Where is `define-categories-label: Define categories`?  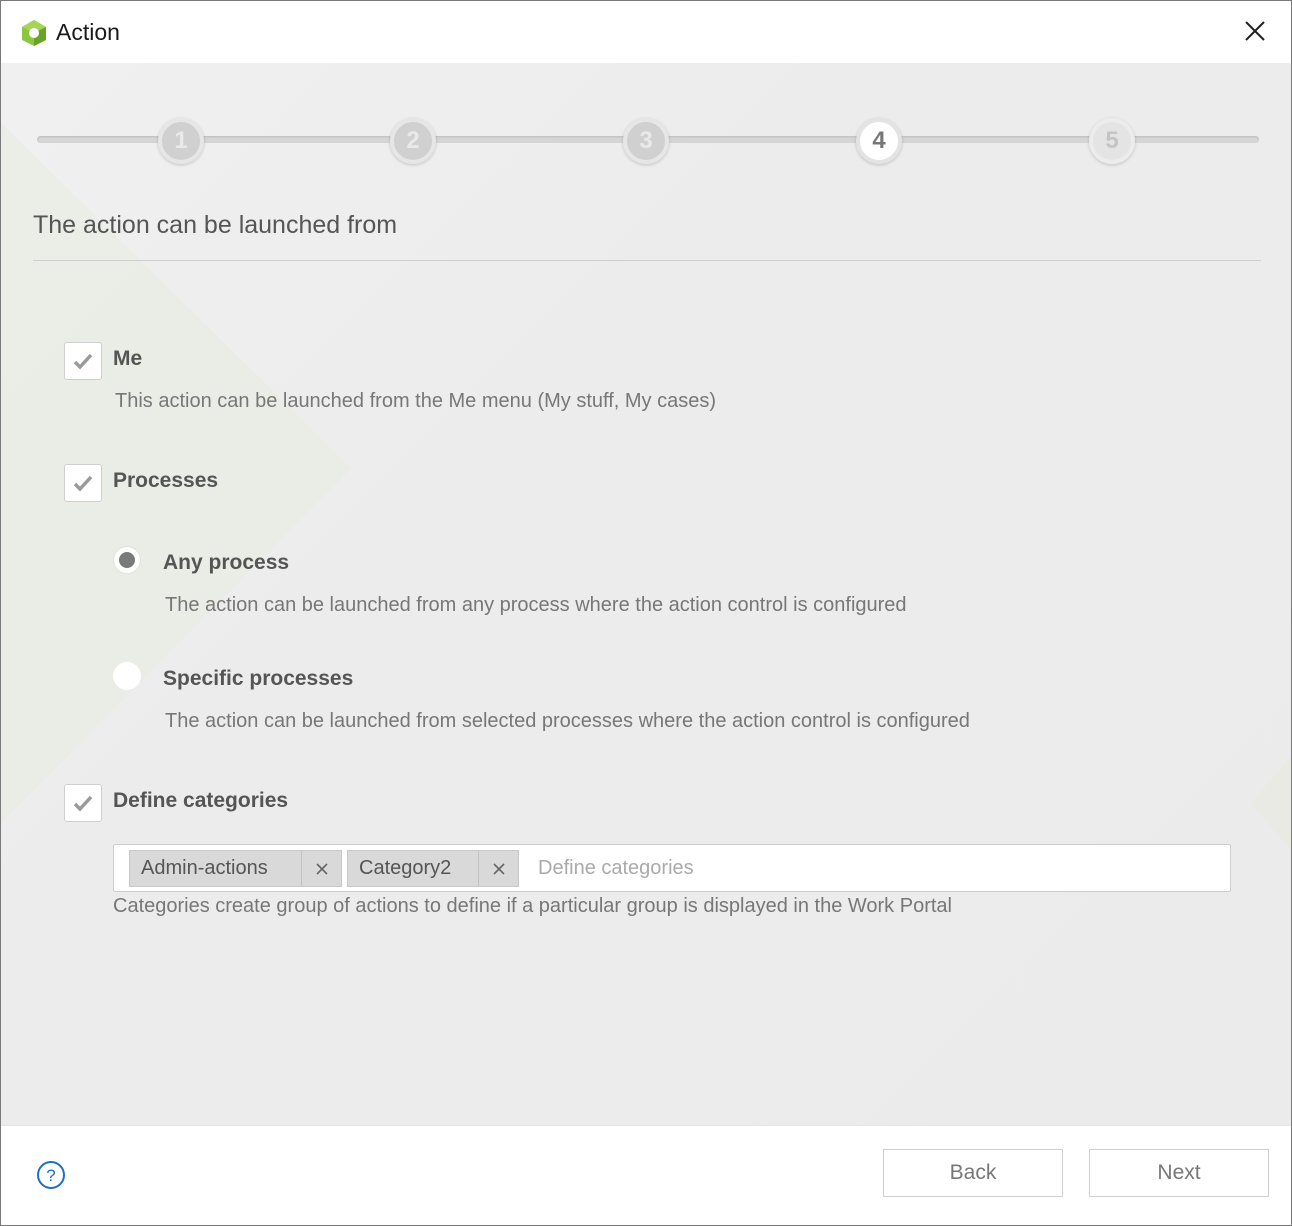
define-categories-label: Define categories is located at coordinates (201, 800).